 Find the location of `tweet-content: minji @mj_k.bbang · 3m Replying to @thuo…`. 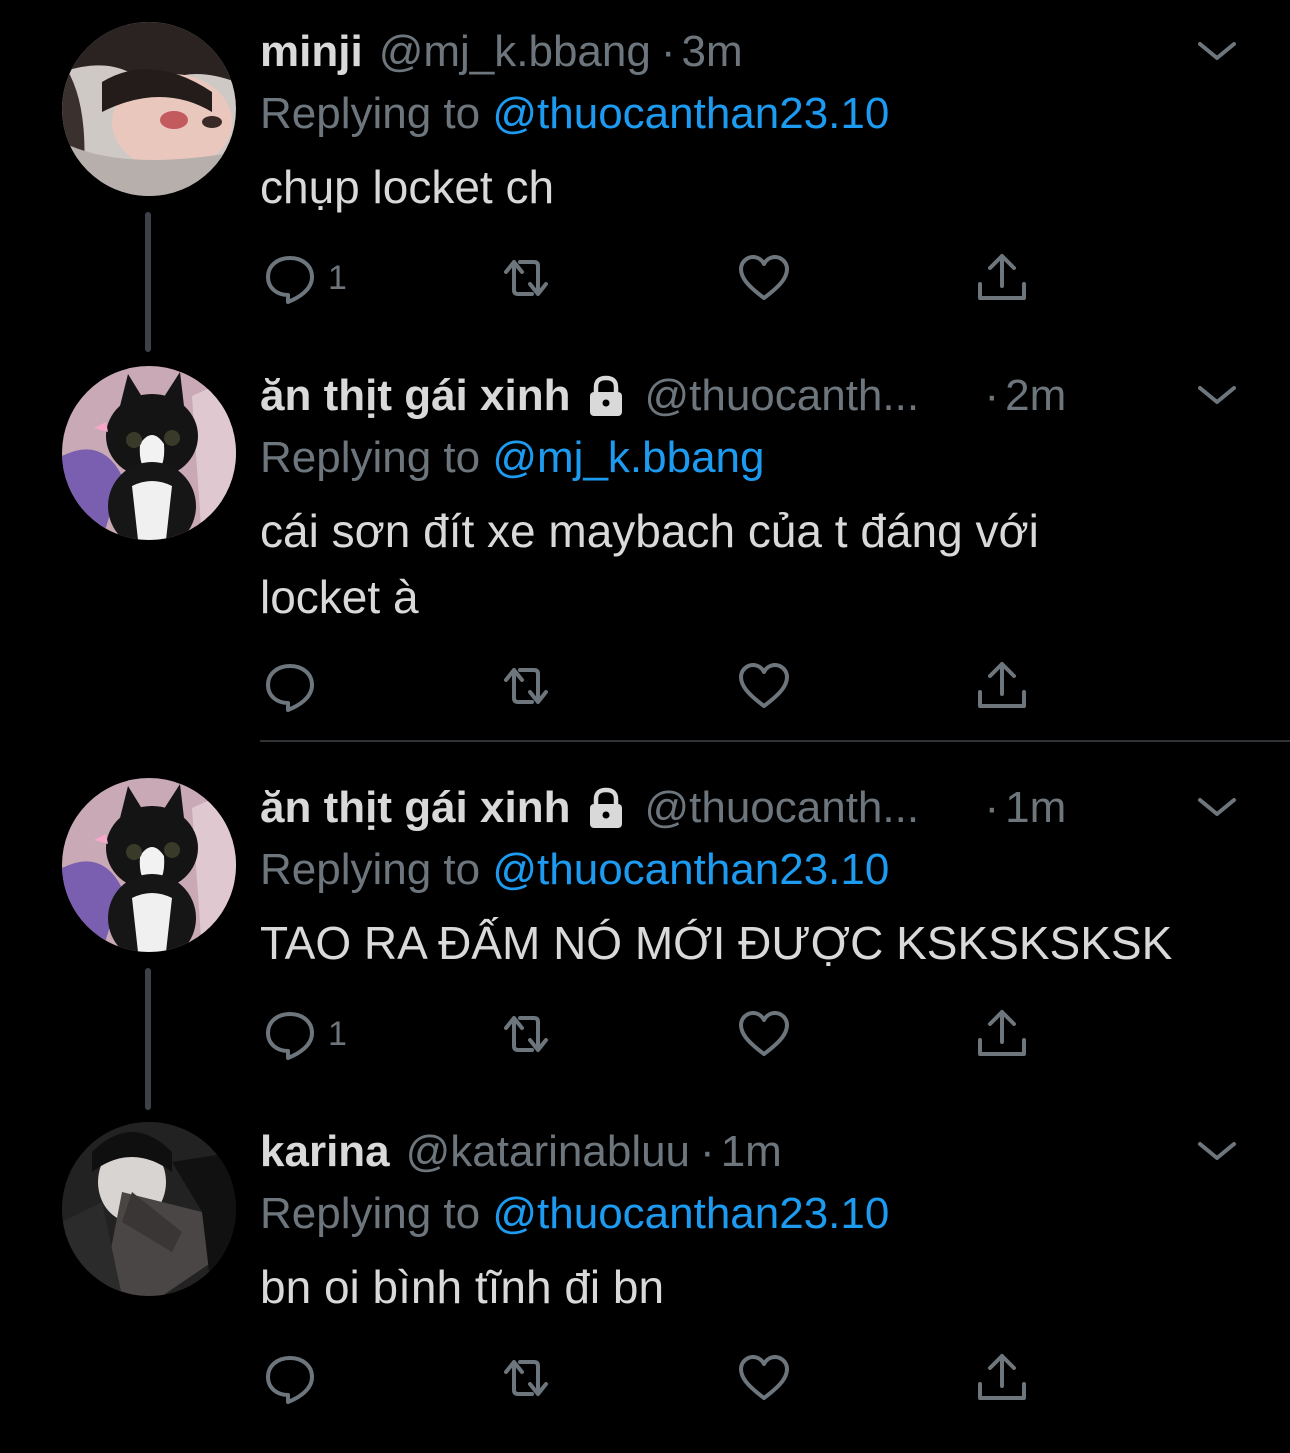

tweet-content: minji @mj_k.bbang · 3m Replying to @thuo… is located at coordinates (750, 163).